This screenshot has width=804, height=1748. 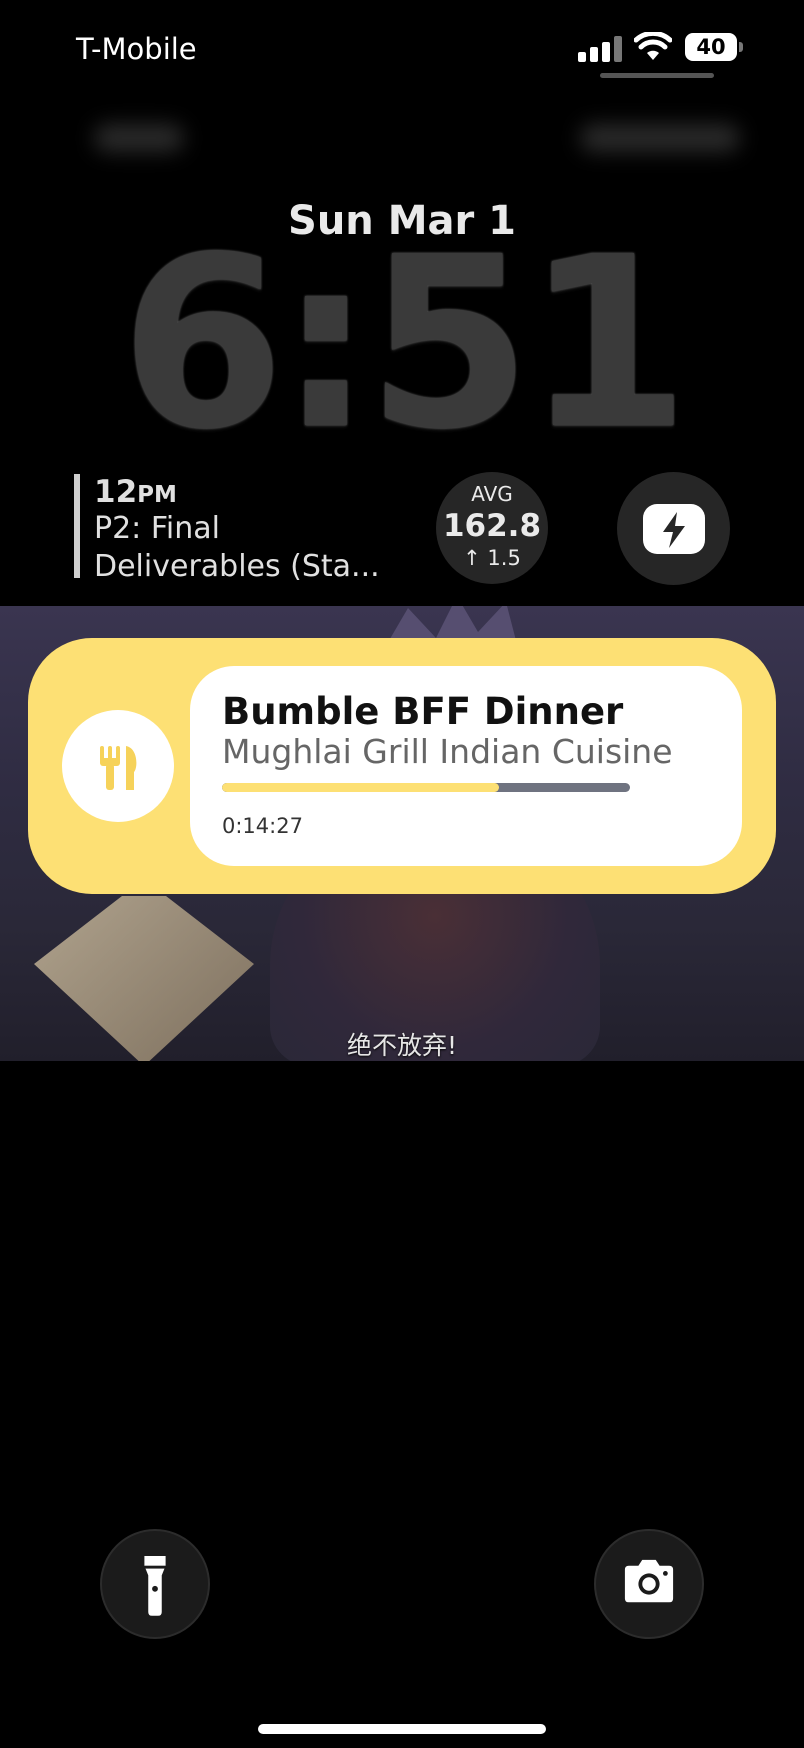 I want to click on calendar-event-time: 12PM, so click(x=249, y=492).